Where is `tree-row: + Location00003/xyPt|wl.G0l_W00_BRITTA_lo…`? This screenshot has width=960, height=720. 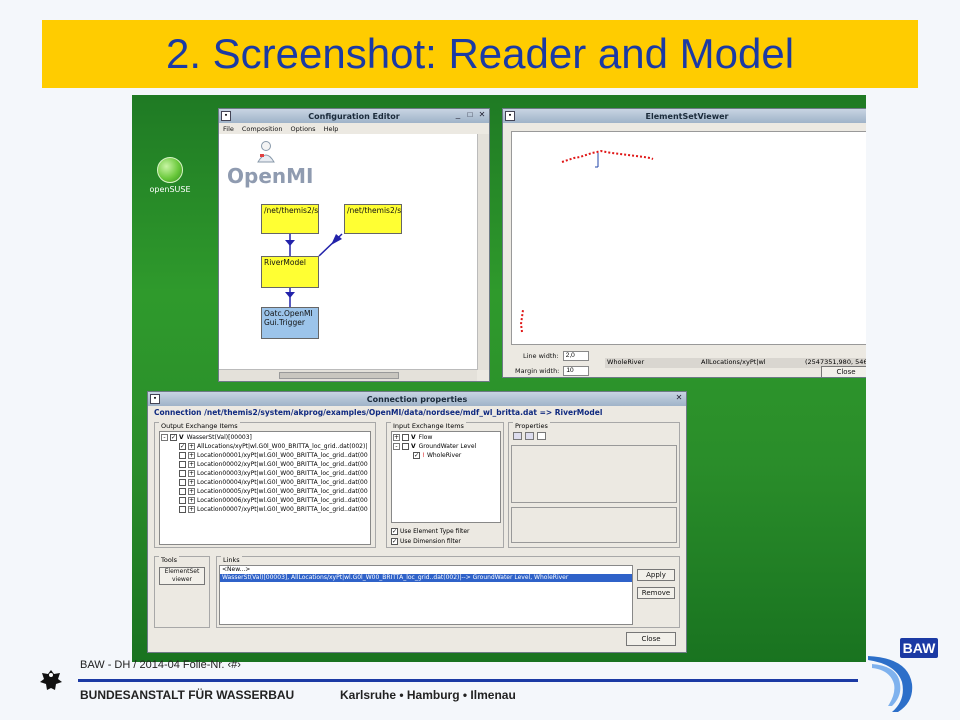
tree-row: + Location00003/xyPt|wl.G0l_W00_BRITTA_lo… is located at coordinates (265, 473).